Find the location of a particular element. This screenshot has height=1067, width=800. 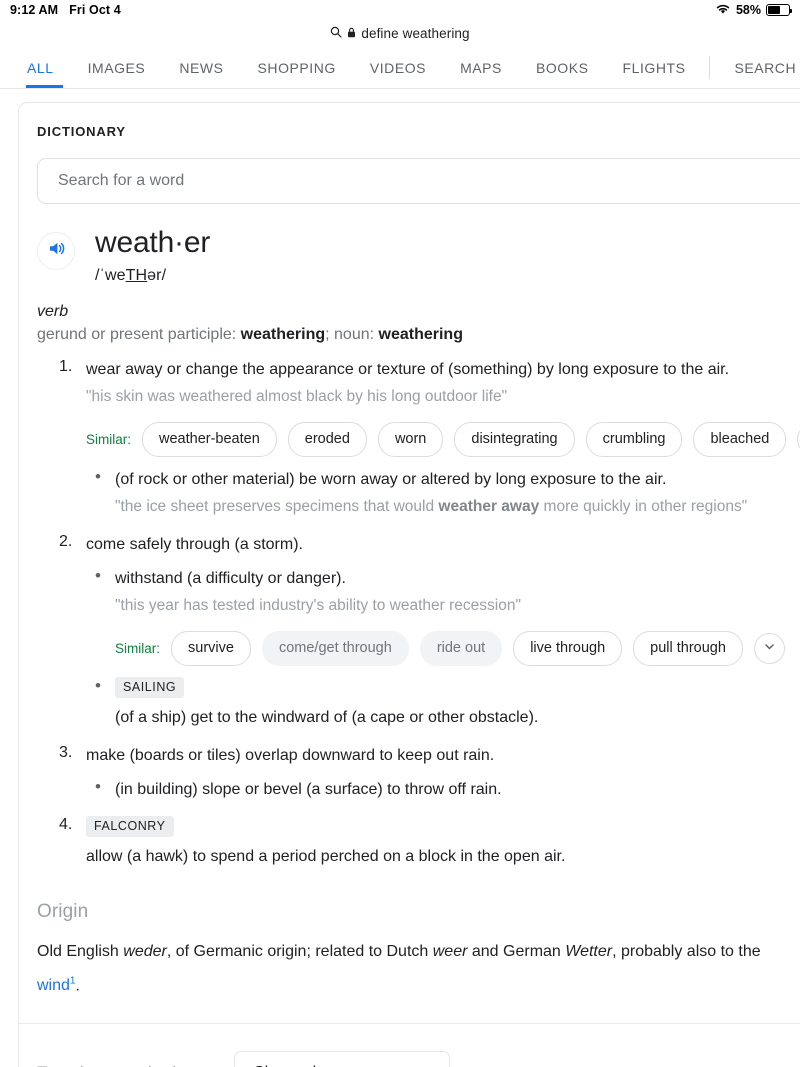

headword: weath·er is located at coordinates (153, 242).